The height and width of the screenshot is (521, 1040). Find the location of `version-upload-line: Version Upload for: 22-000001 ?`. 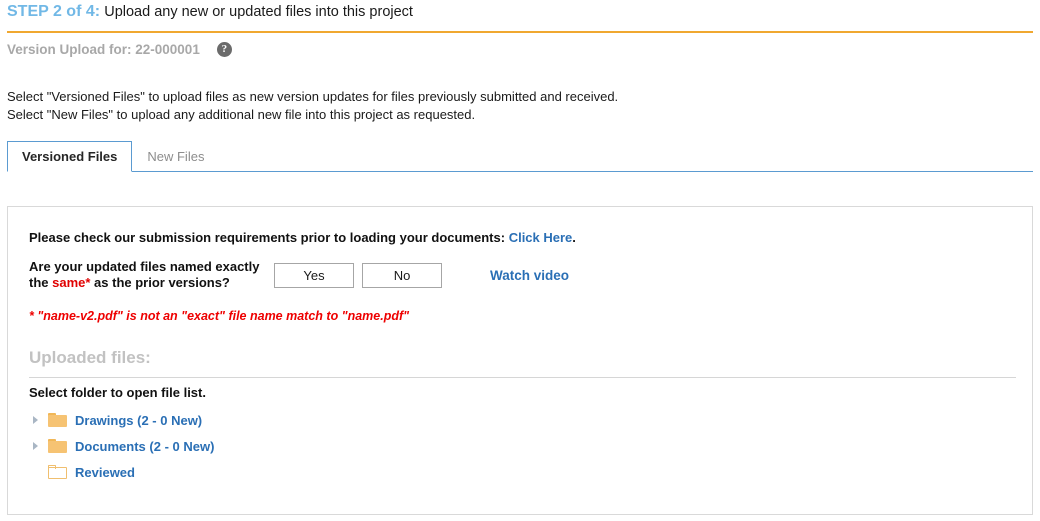

version-upload-line: Version Upload for: 22-000001 ? is located at coordinates (119, 49).